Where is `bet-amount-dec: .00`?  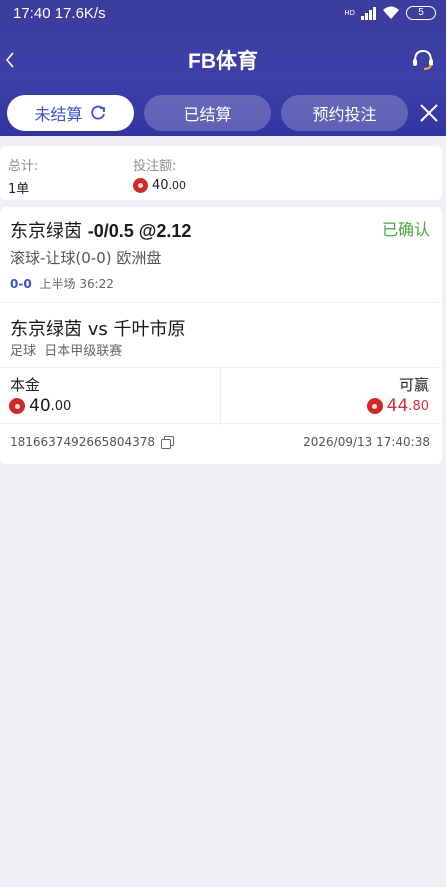
bet-amount-dec: .00 is located at coordinates (177, 185).